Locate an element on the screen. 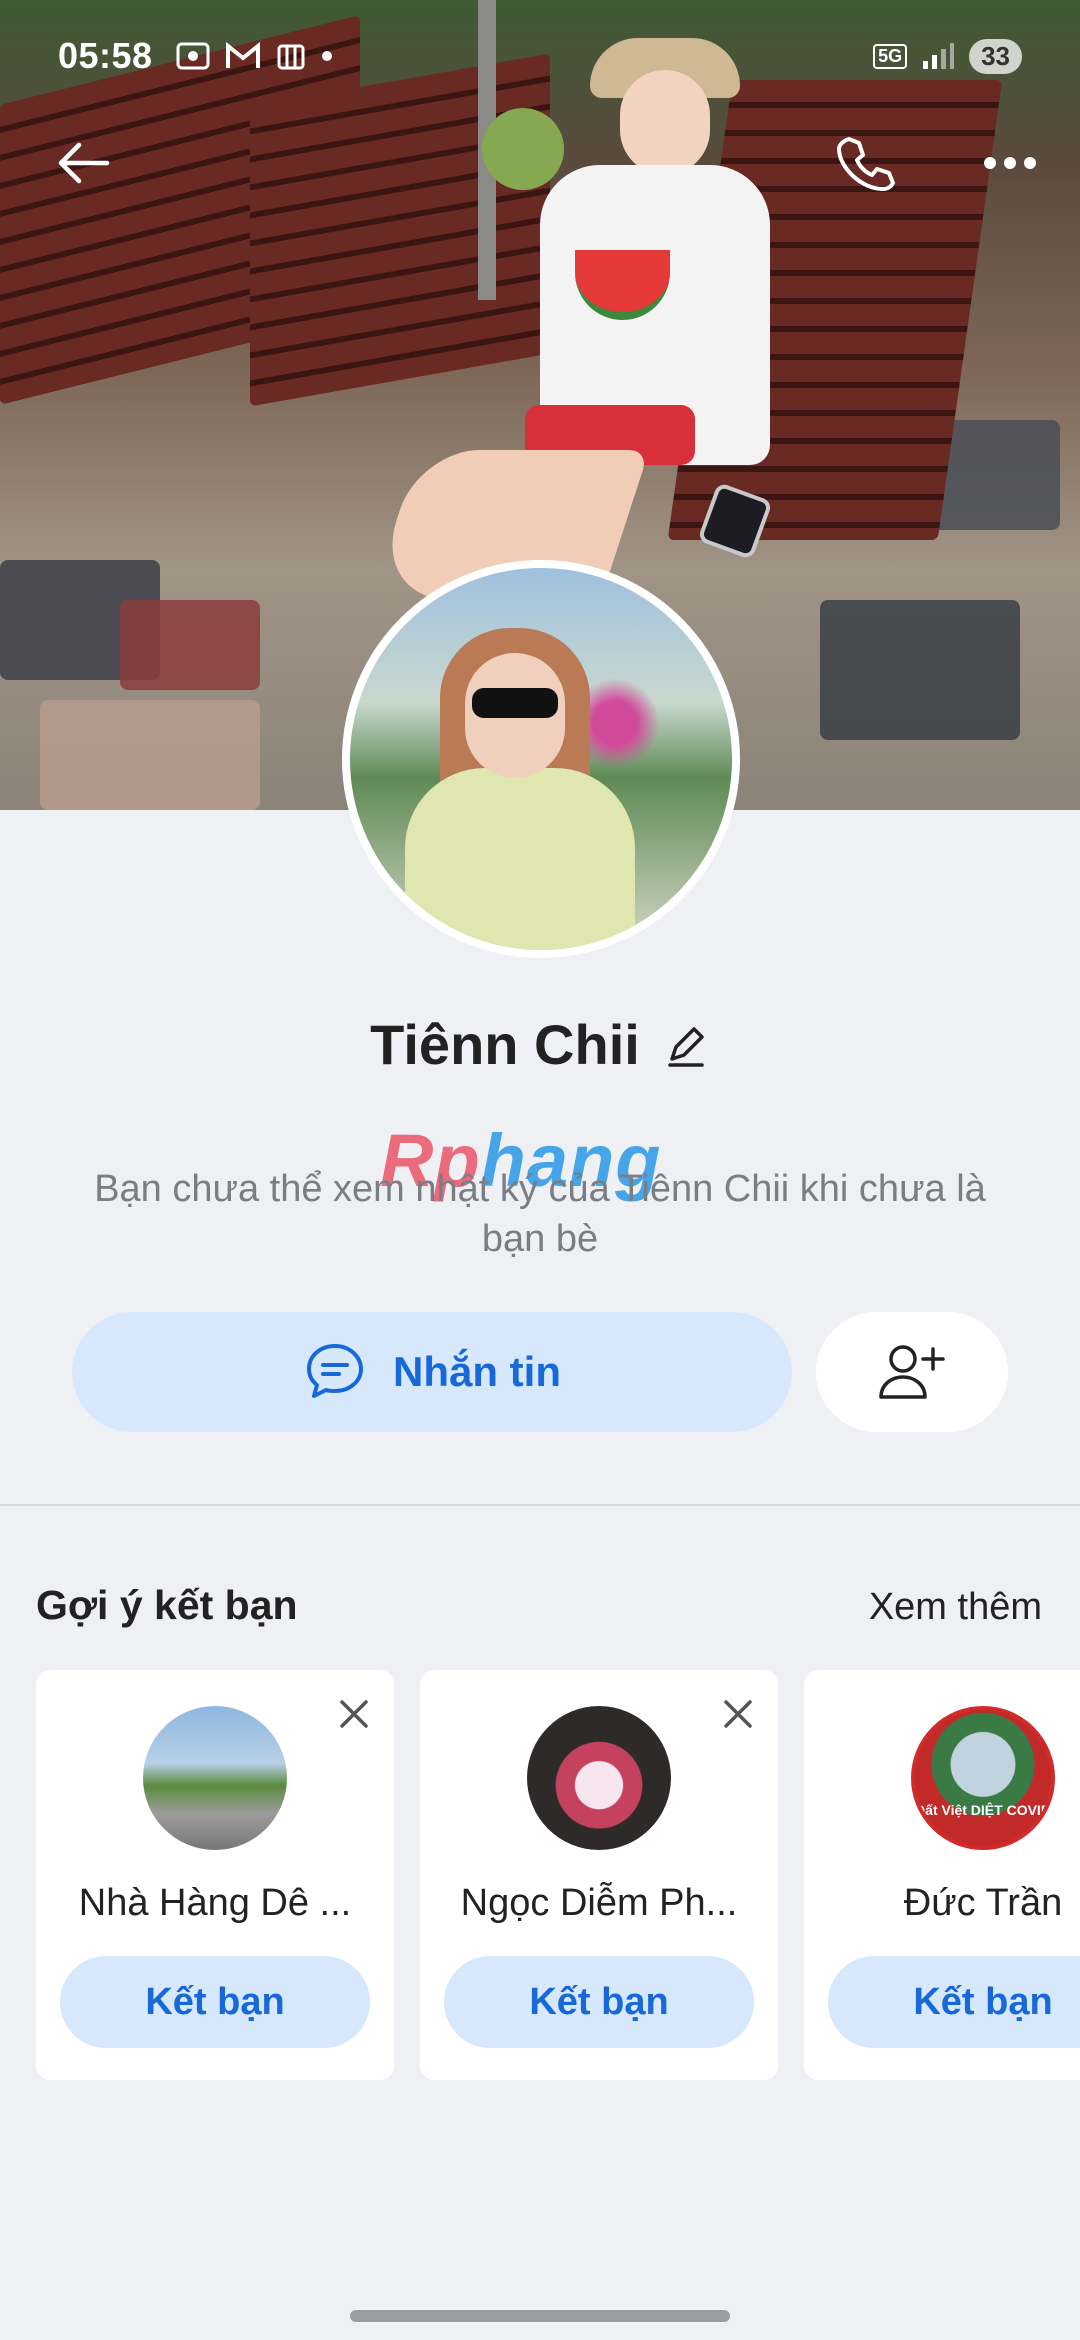 This screenshot has height=2340, width=1080. arrow-left-icon is located at coordinates (84, 163).